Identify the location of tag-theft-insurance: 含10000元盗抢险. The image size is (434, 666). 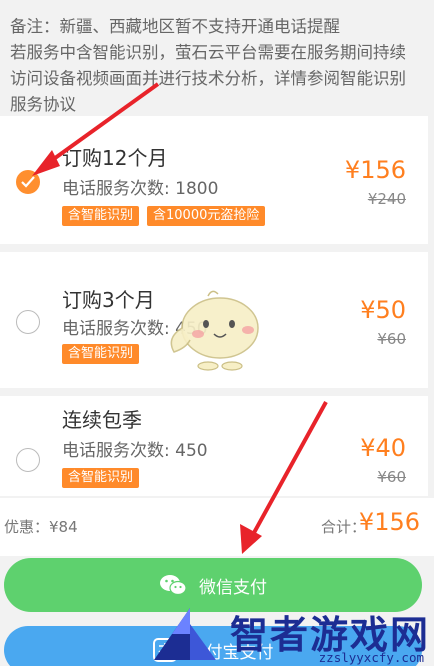
(206, 216).